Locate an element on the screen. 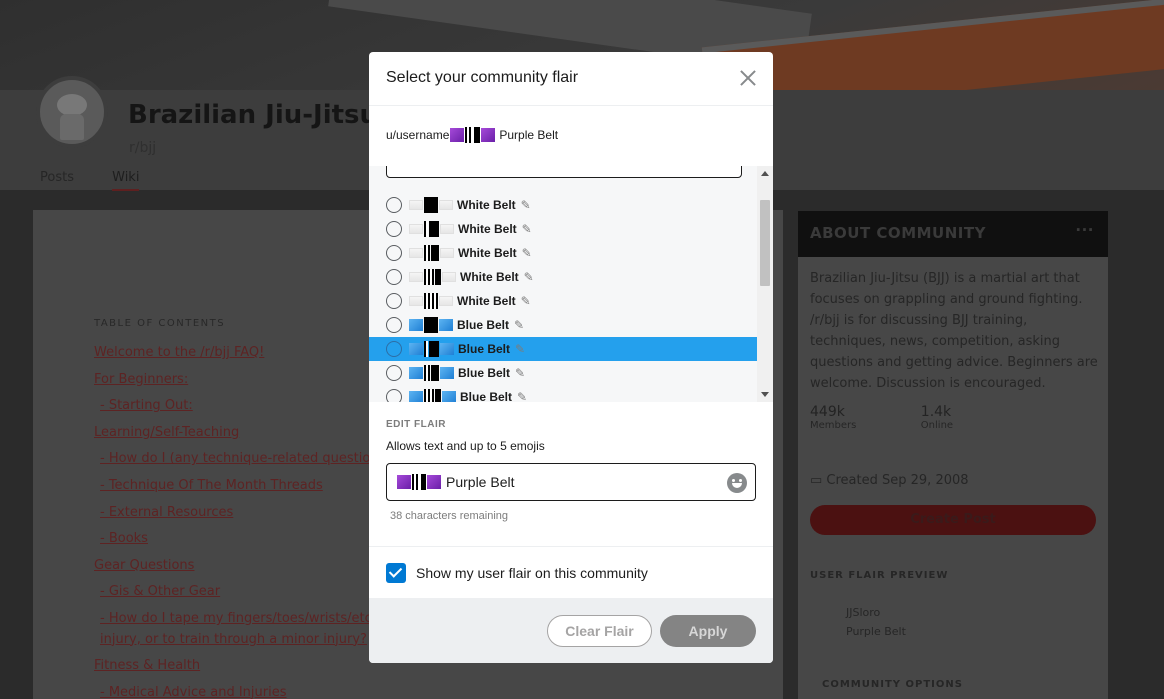 The image size is (1164, 699). edit-flair-input: Purple Belt is located at coordinates (571, 482).